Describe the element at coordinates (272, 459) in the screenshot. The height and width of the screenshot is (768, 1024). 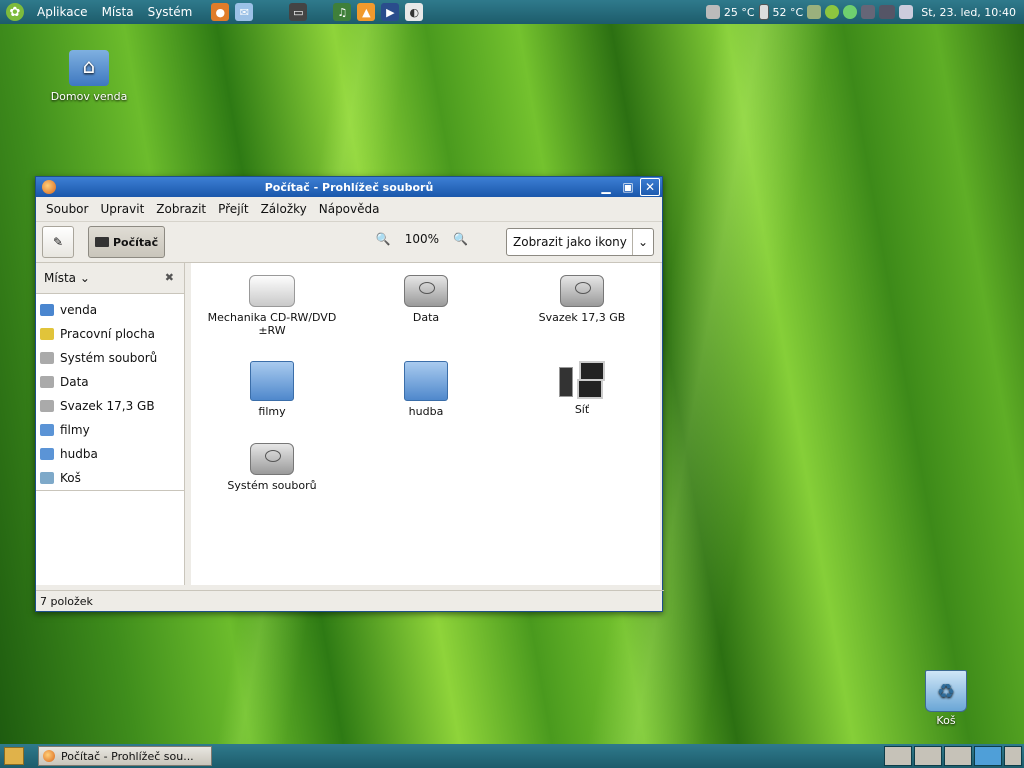
I see `hdd-icon` at that location.